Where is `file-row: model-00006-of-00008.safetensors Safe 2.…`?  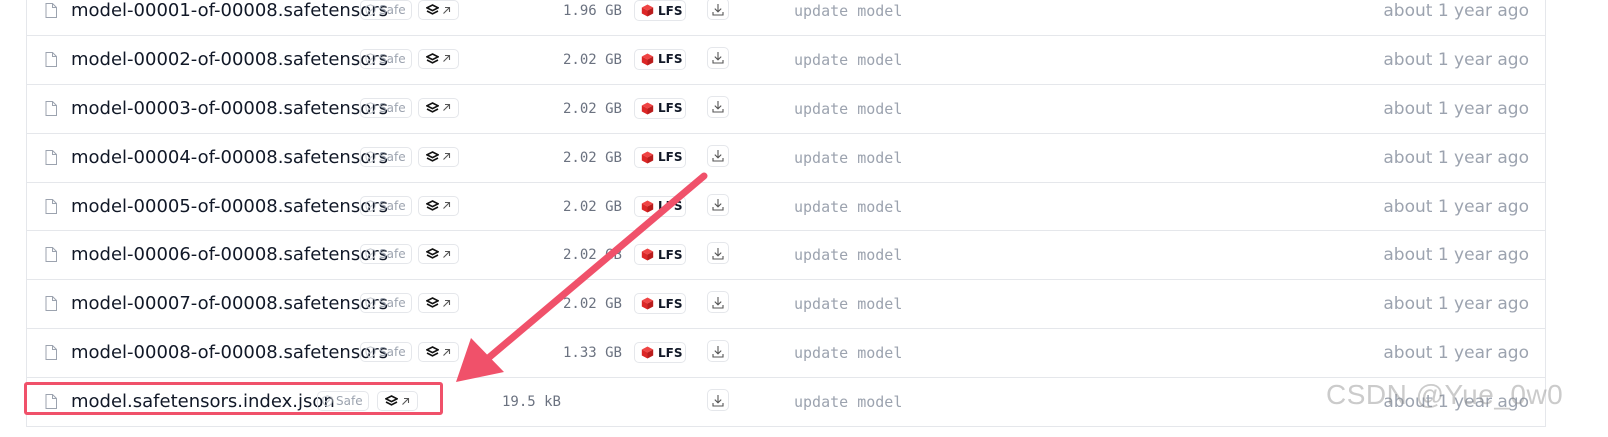
file-row: model-00006-of-00008.safetensors Safe 2.… is located at coordinates (786, 256).